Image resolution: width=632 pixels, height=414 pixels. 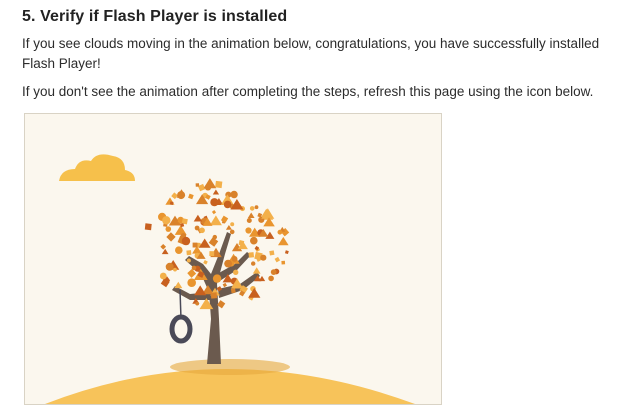 I want to click on cloud, so click(x=97, y=167).